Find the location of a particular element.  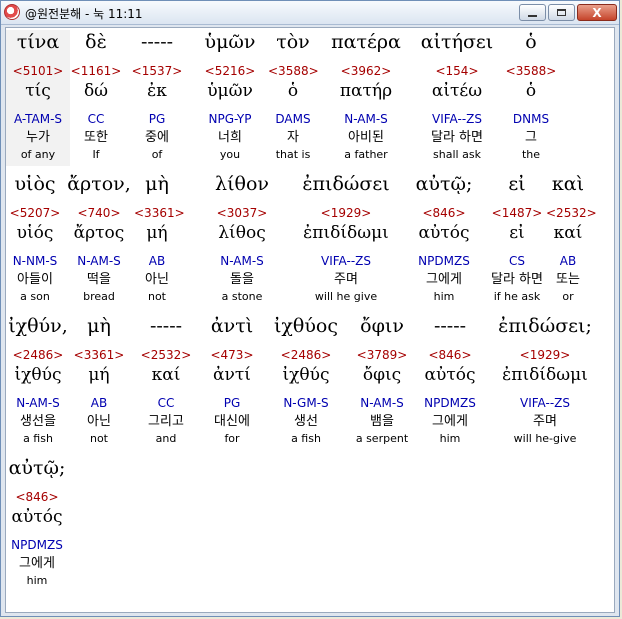

word-cell: δὲ <1161> δώ CC 또한 If is located at coordinates (96, 98).